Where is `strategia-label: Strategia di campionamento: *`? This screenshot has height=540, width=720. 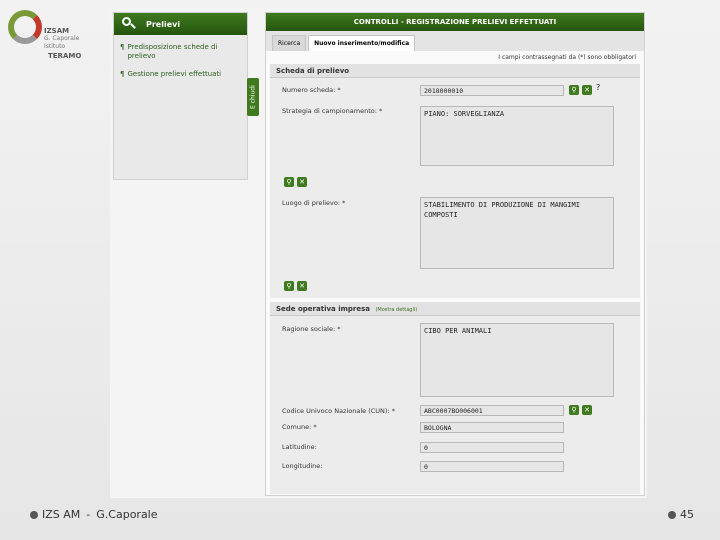
strategia-label: Strategia di campionamento: * is located at coordinates (332, 111).